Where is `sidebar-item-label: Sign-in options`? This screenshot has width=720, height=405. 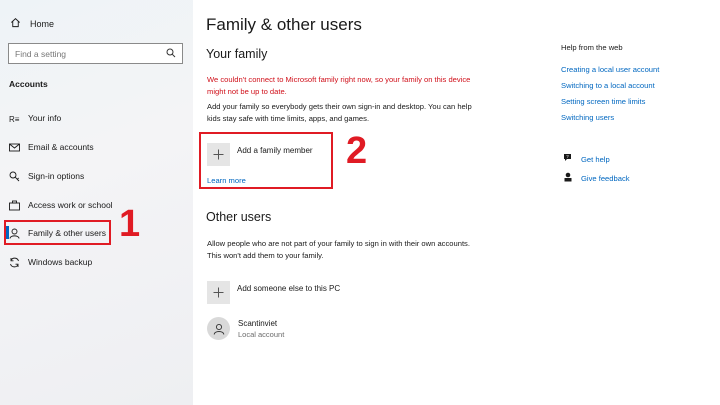 sidebar-item-label: Sign-in options is located at coordinates (56, 176).